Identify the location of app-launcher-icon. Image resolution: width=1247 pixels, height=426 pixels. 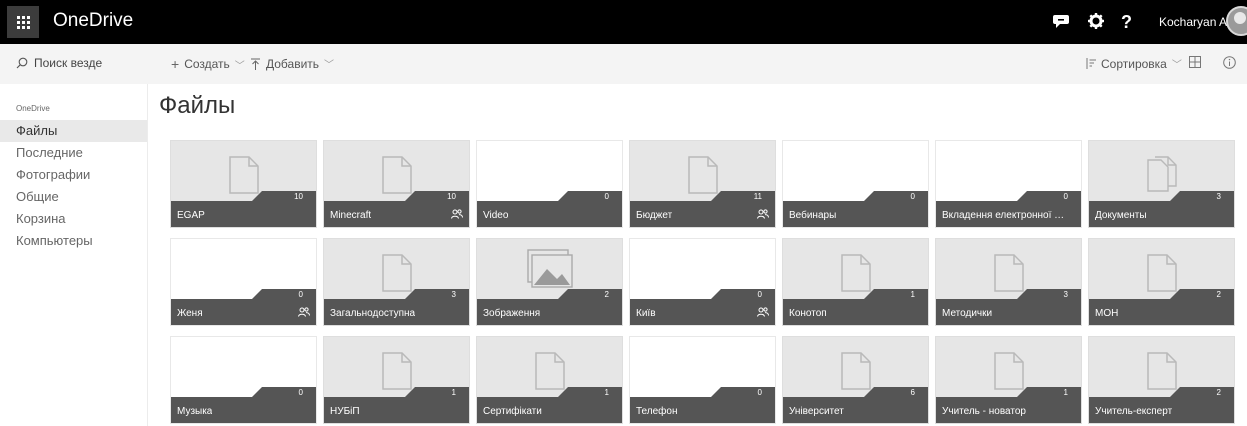
(23, 22).